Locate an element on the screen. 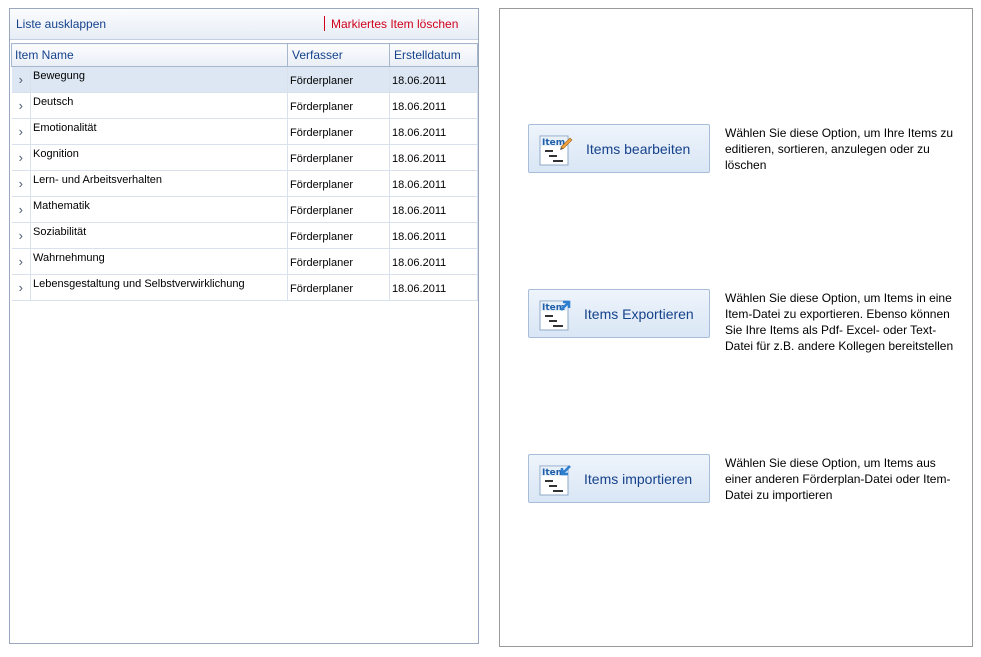  edit-items-button: Item Items bearbeiten is located at coordinates (619, 148).